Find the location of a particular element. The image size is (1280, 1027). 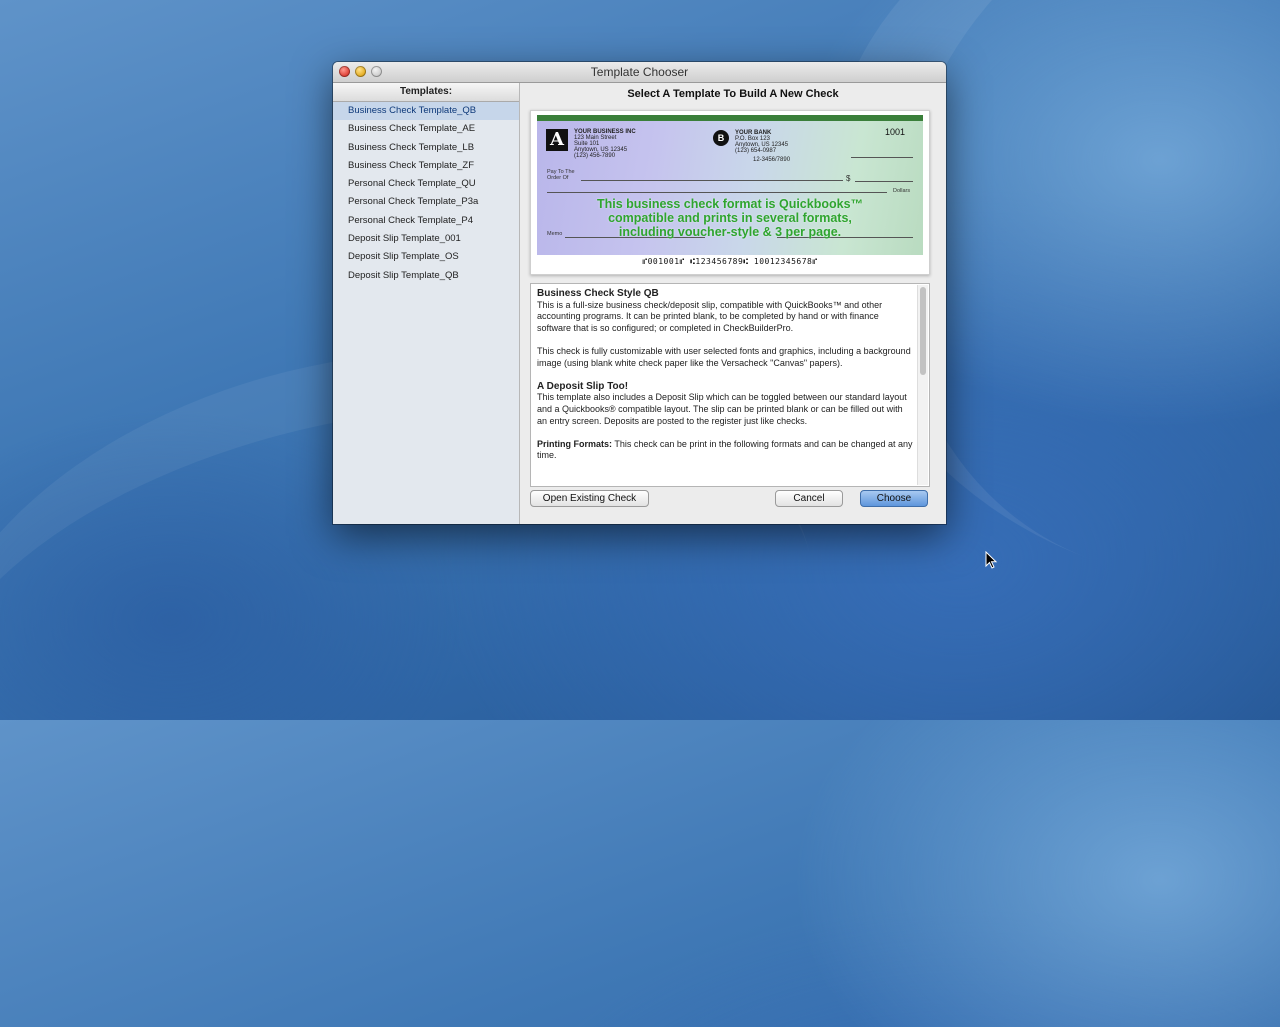

promo-line-3: including voucher-style & 3 per page. is located at coordinates (730, 232).